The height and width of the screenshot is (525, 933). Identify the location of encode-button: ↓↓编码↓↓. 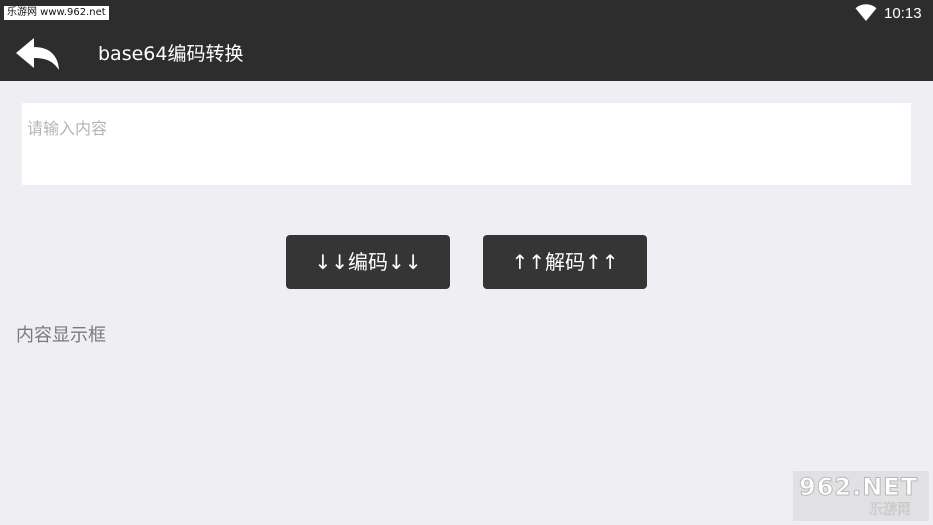
(368, 262).